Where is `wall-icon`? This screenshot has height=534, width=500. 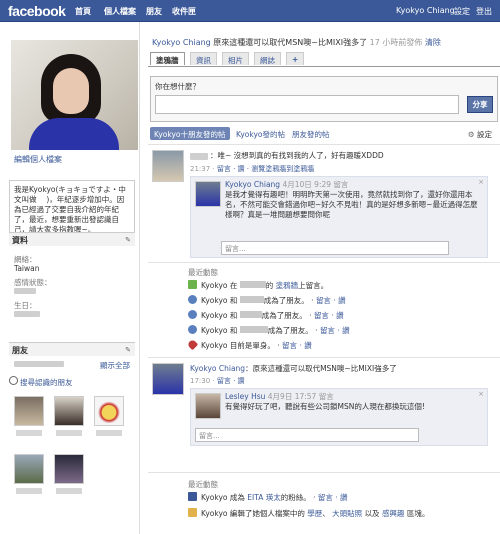 wall-icon is located at coordinates (192, 284).